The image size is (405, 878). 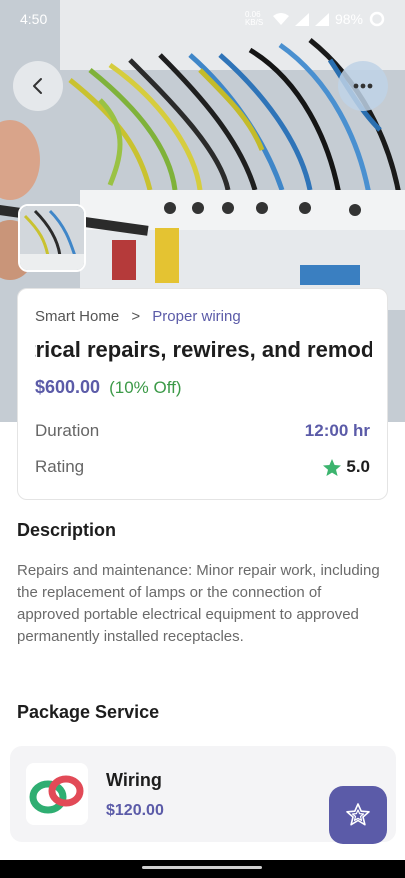 What do you see at coordinates (67, 430) in the screenshot?
I see `duration-label: Duration` at bounding box center [67, 430].